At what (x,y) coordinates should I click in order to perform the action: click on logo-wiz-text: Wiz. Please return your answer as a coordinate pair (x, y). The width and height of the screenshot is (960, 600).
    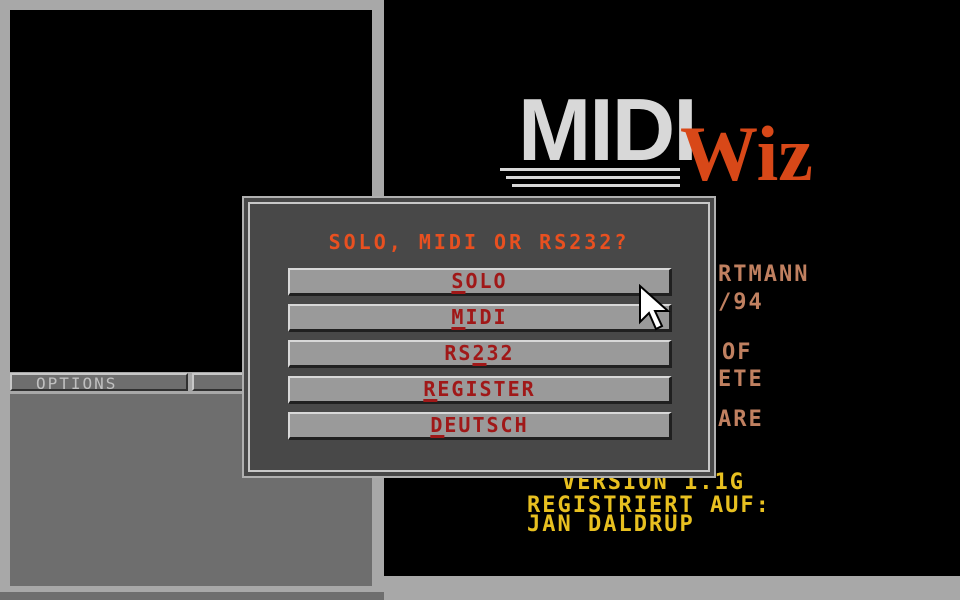
    Looking at the image, I should click on (746, 153).